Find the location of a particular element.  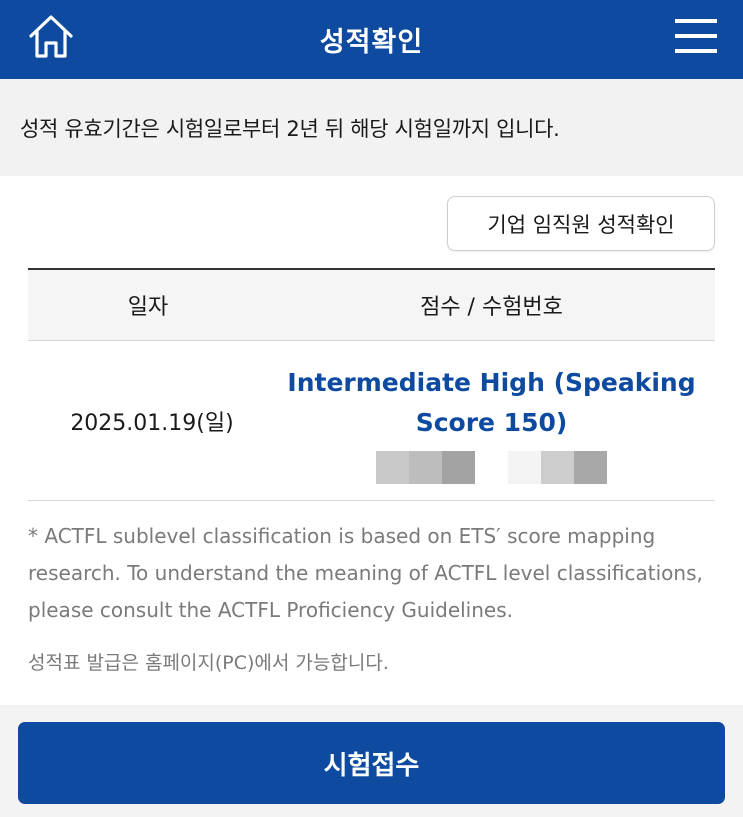

corporate-score-check-button: 기업 임직원 성적확인 is located at coordinates (581, 223).